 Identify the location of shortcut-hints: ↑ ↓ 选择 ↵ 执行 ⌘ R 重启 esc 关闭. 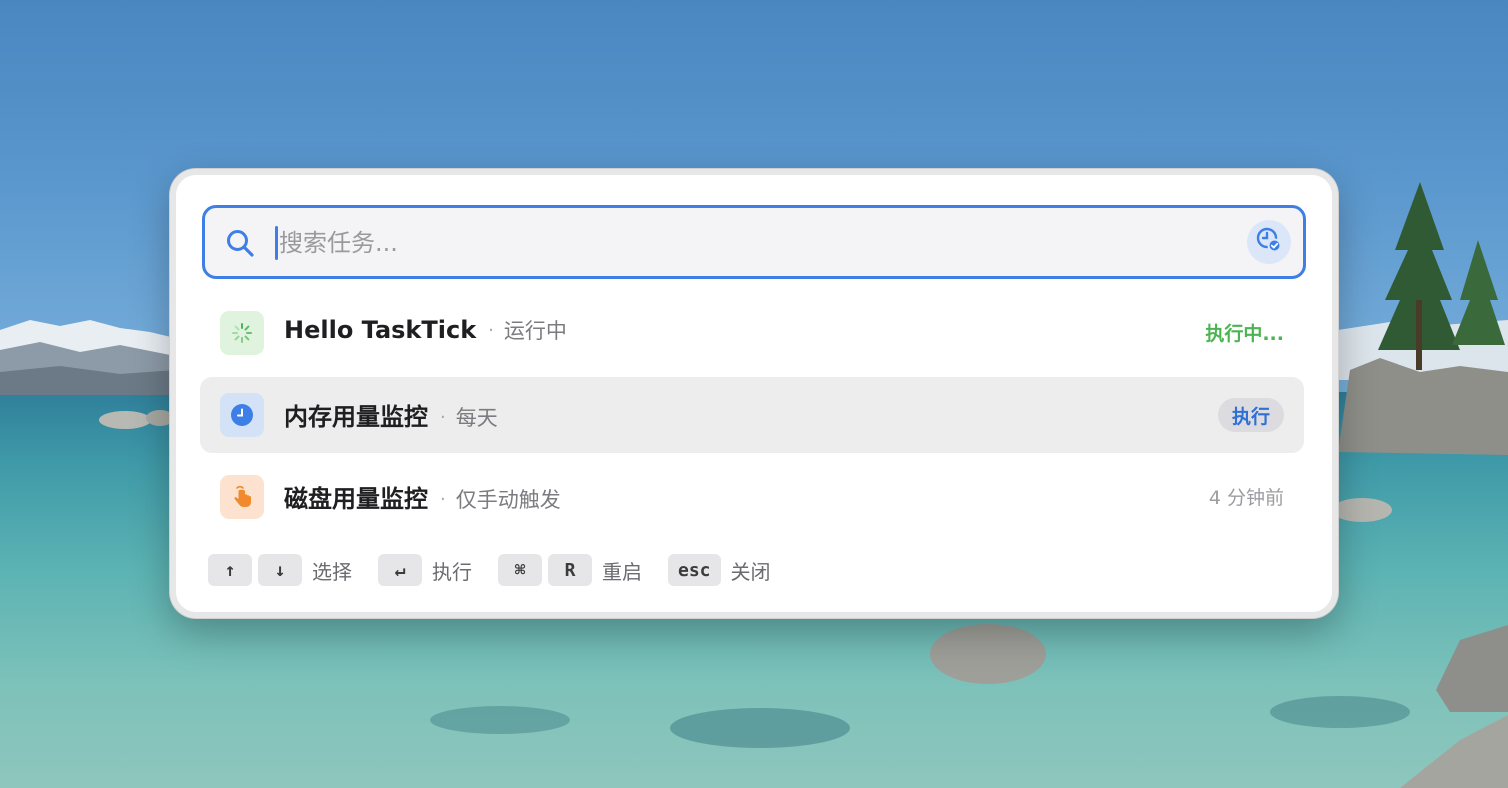
(502, 570).